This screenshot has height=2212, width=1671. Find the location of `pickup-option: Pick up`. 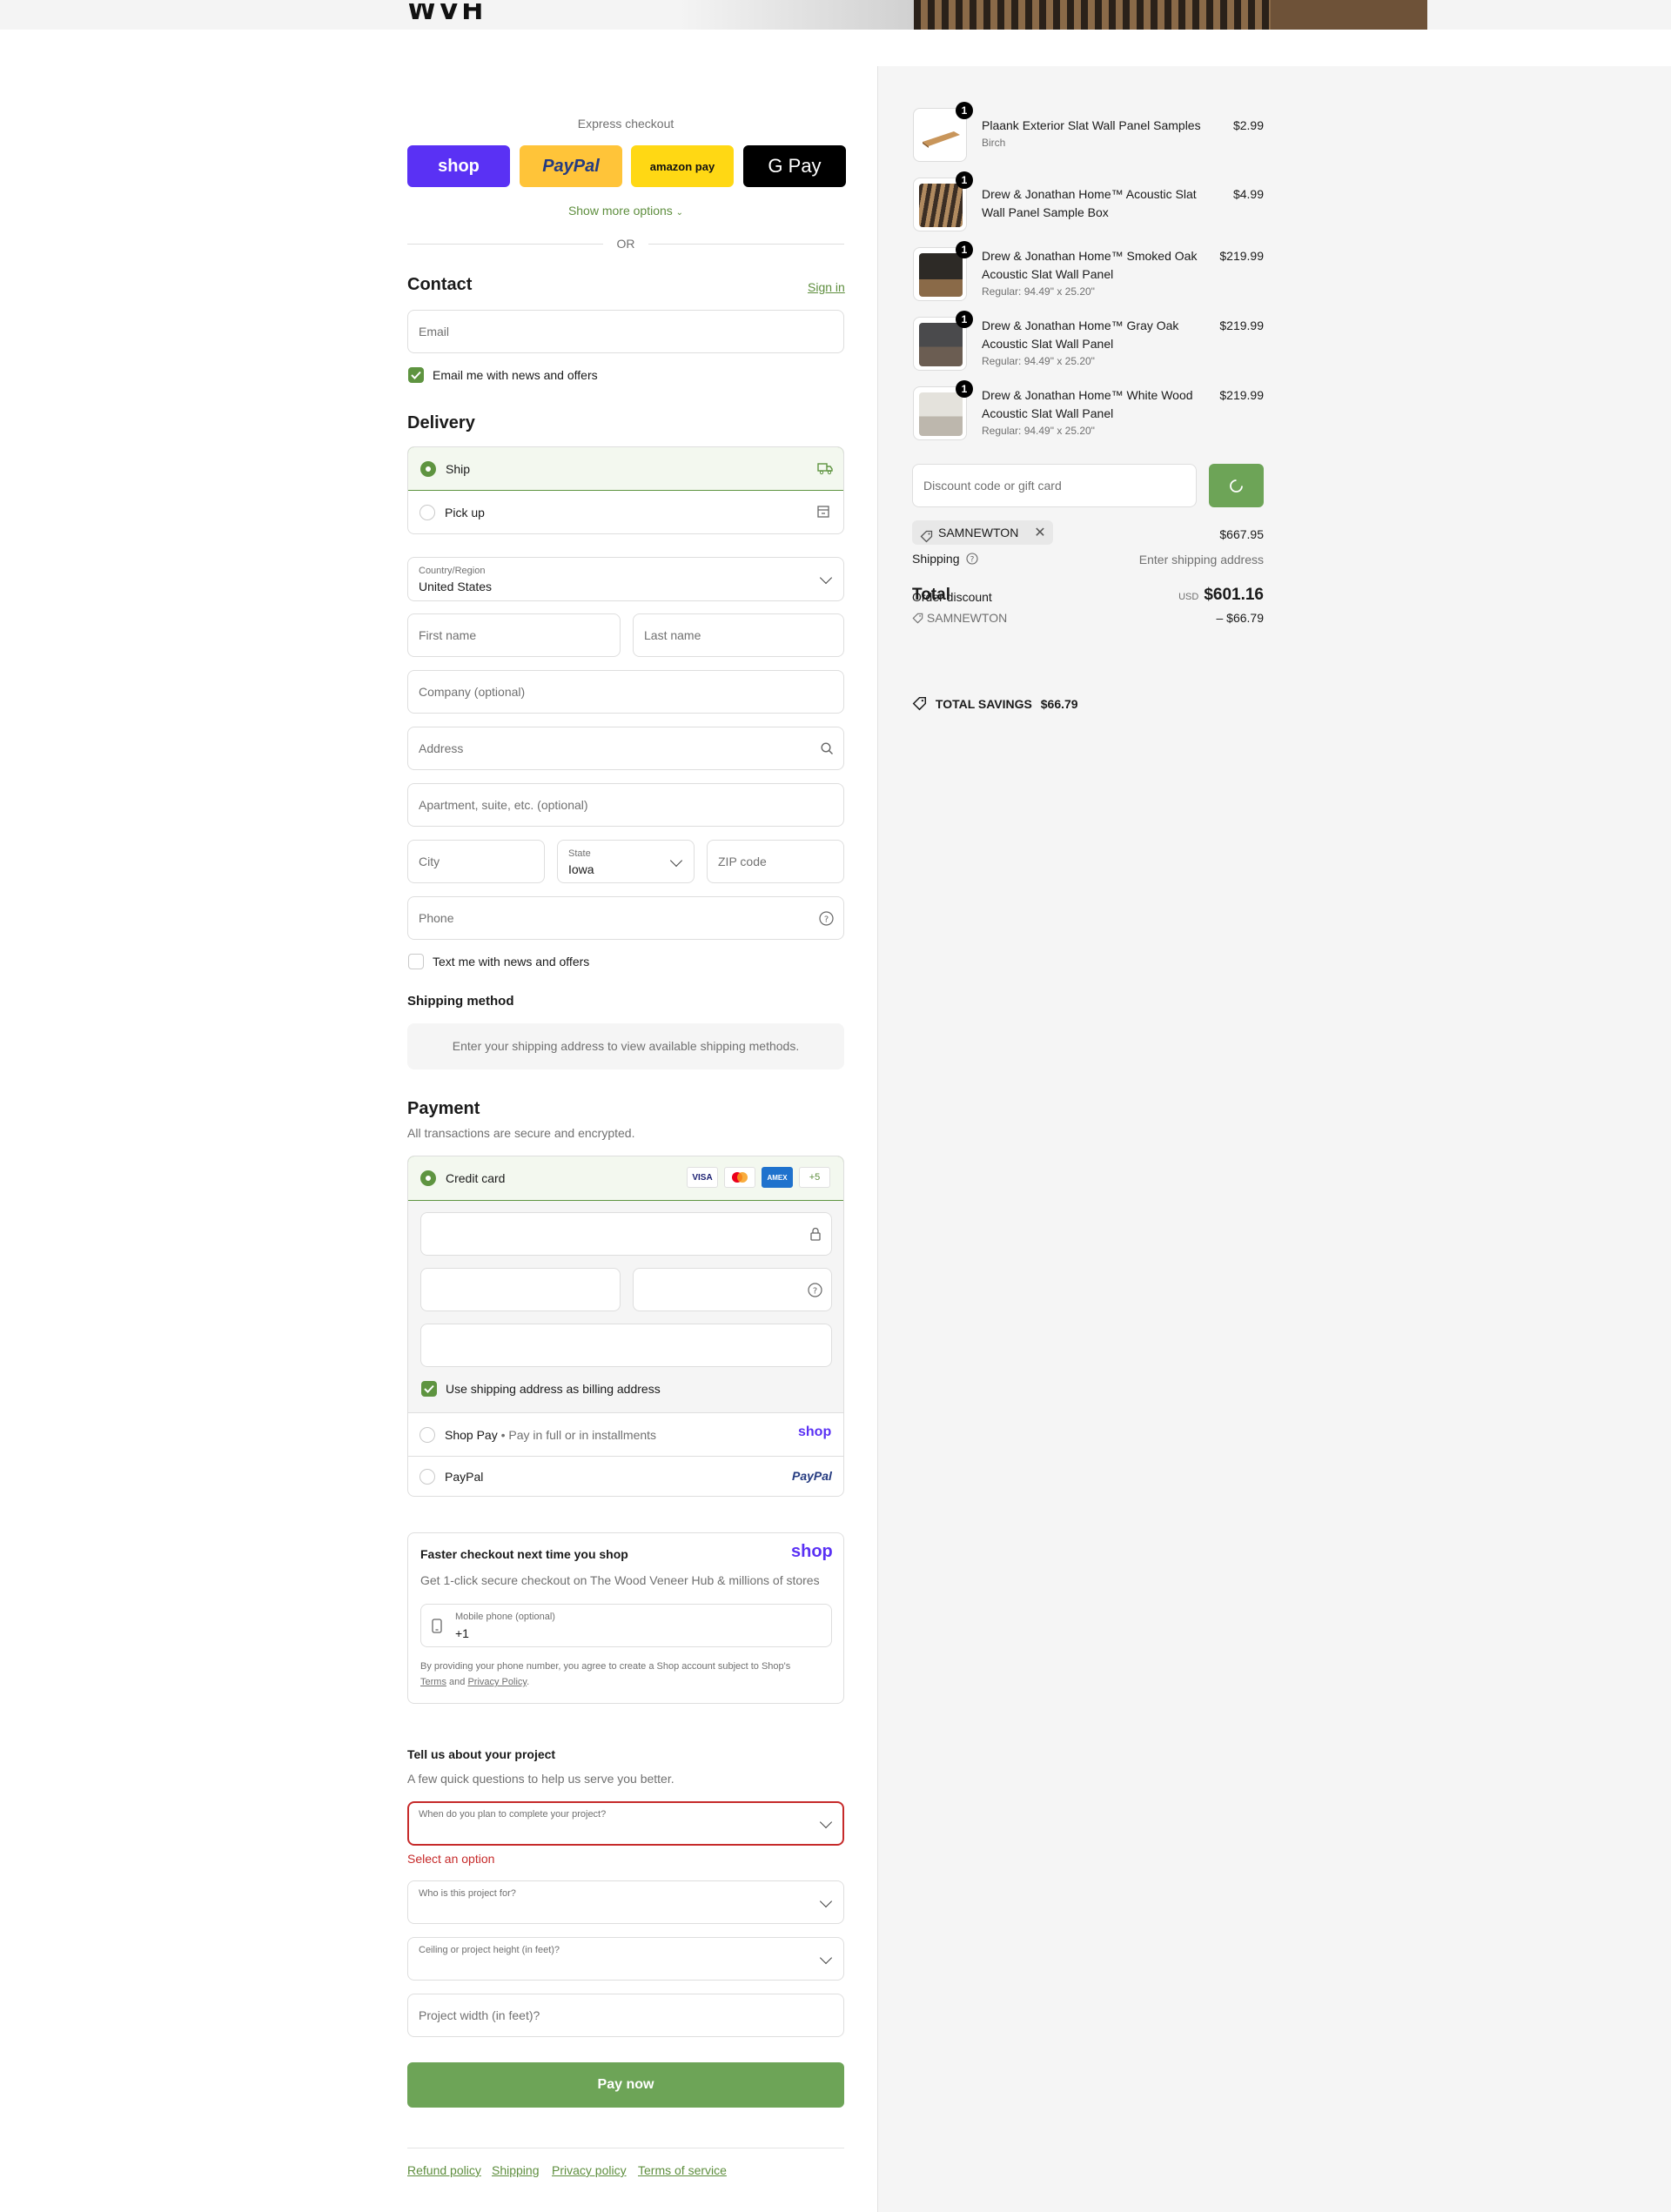

pickup-option: Pick up is located at coordinates (625, 512).